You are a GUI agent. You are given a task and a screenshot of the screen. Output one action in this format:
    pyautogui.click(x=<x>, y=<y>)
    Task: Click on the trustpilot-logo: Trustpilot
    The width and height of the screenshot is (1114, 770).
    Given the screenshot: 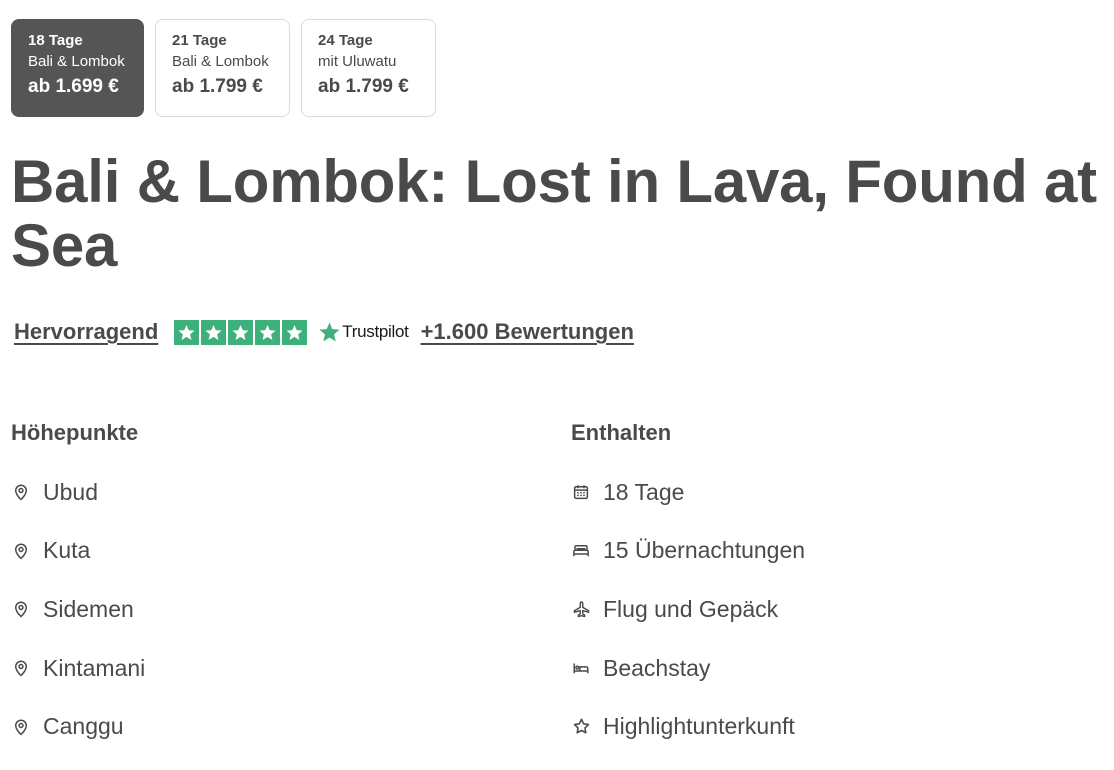 What is the action you would take?
    pyautogui.click(x=363, y=332)
    